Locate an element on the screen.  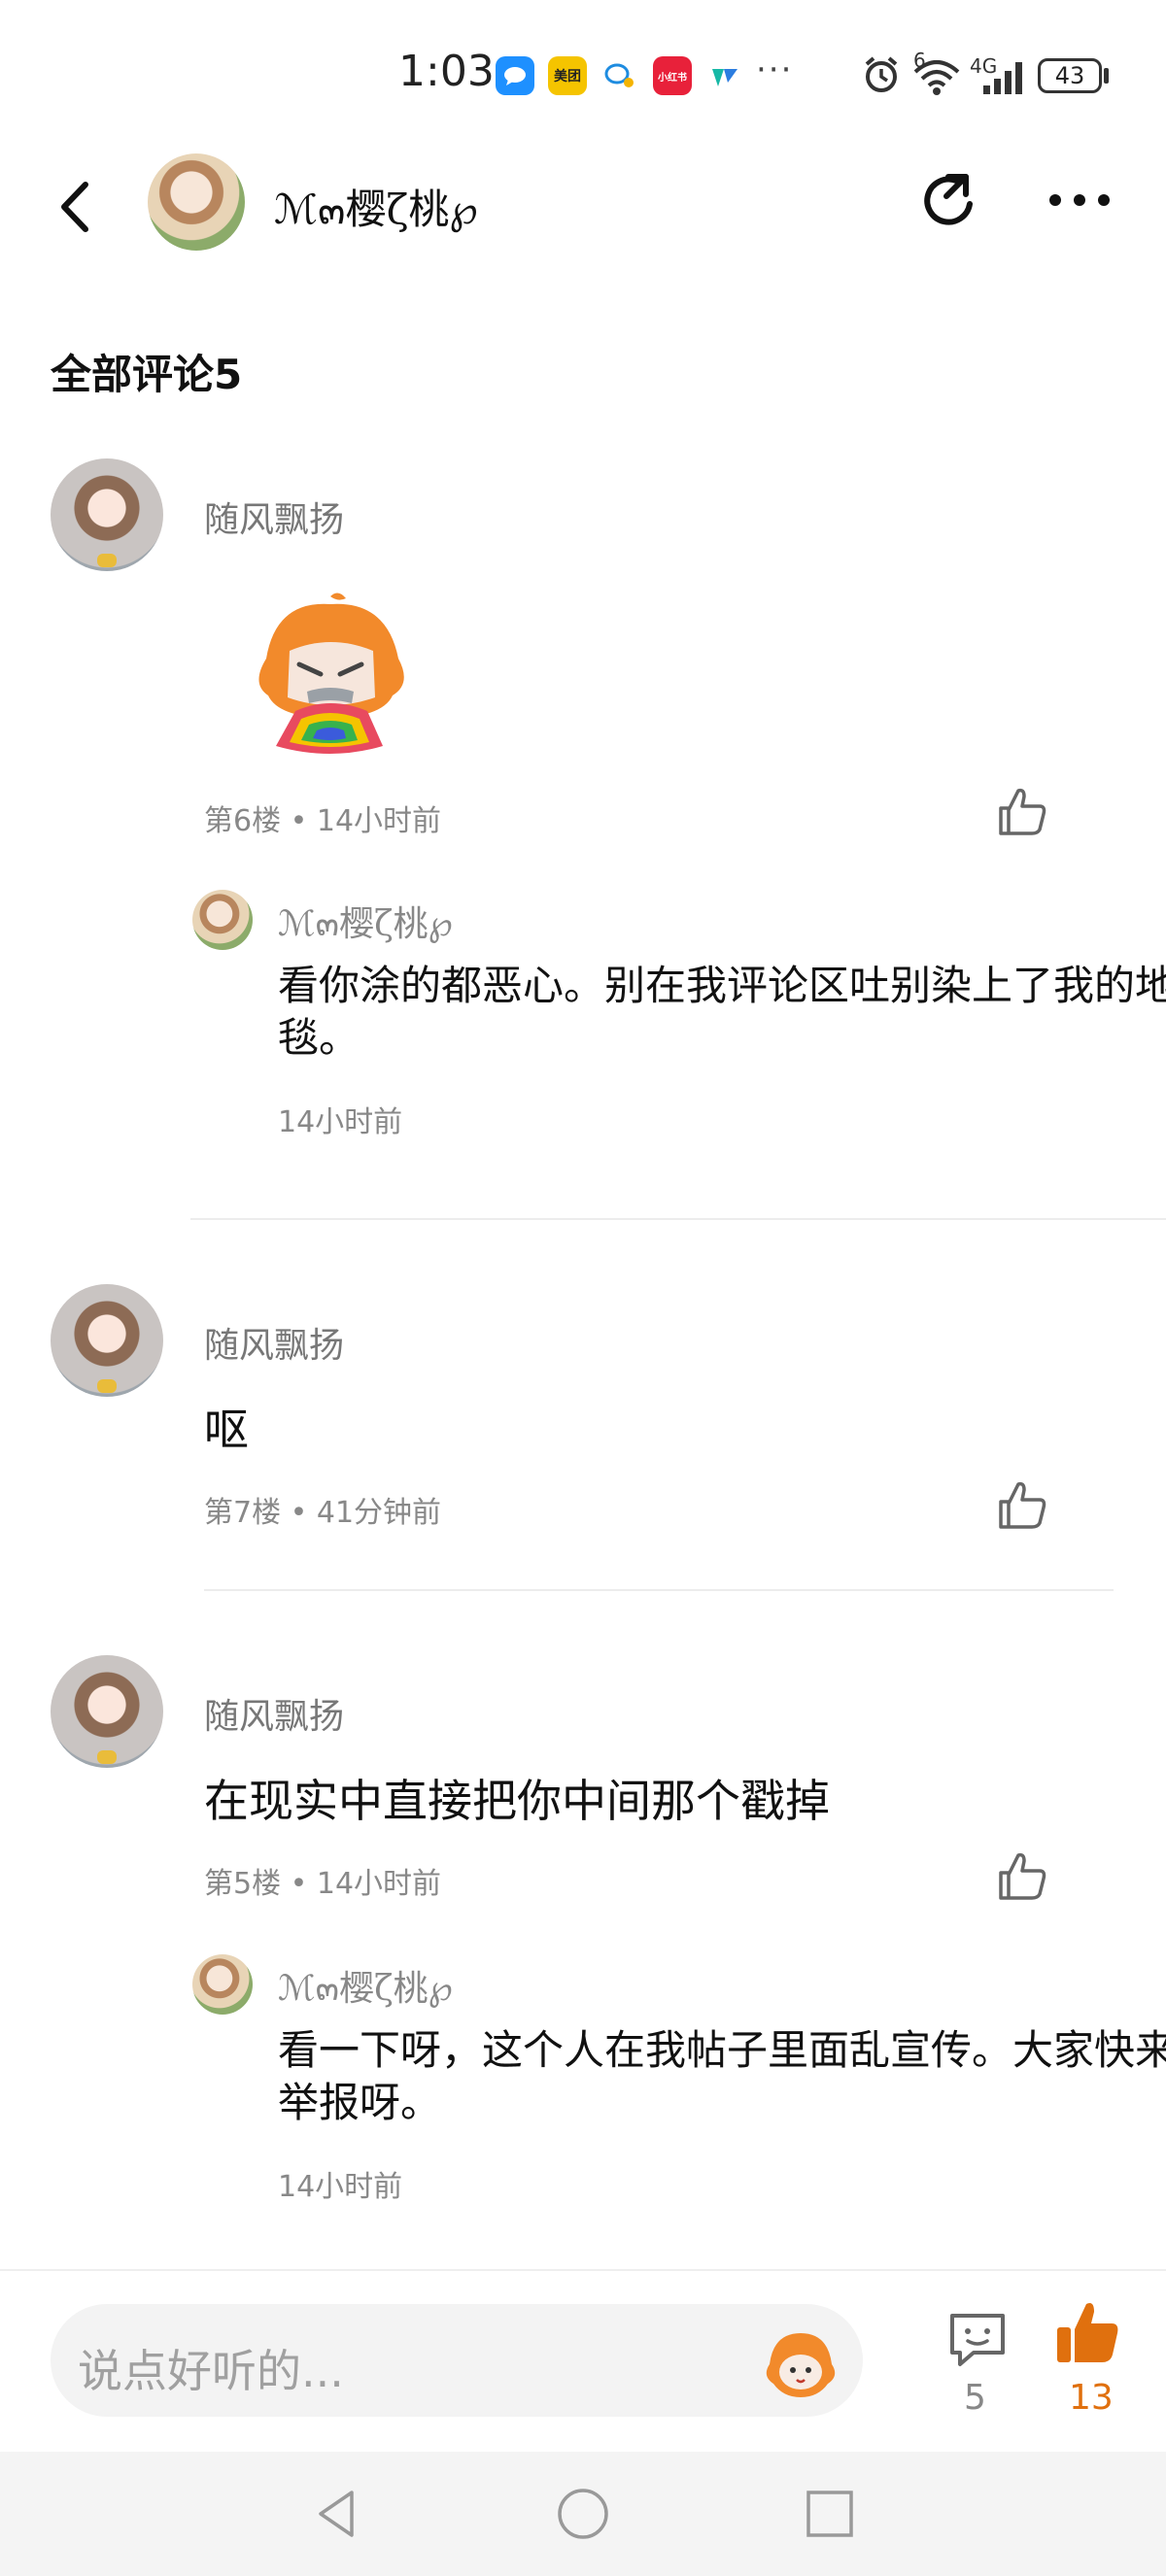
comment-count: 5 is located at coordinates (975, 2398).